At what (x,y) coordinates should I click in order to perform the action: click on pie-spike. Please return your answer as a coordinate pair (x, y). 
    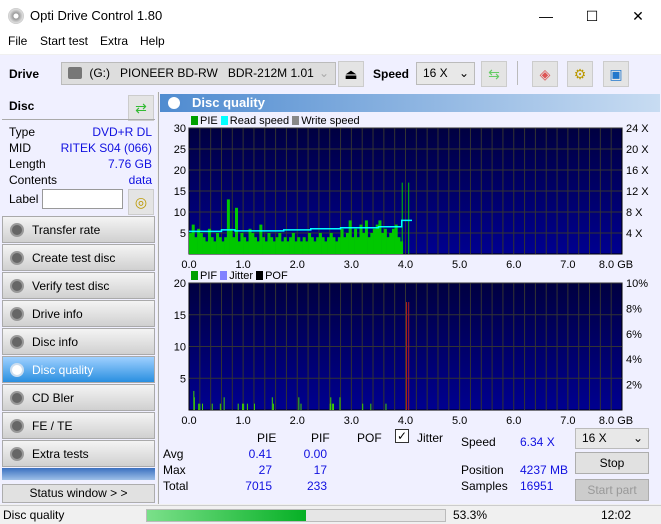
    Looking at the image, I should click on (409, 218).